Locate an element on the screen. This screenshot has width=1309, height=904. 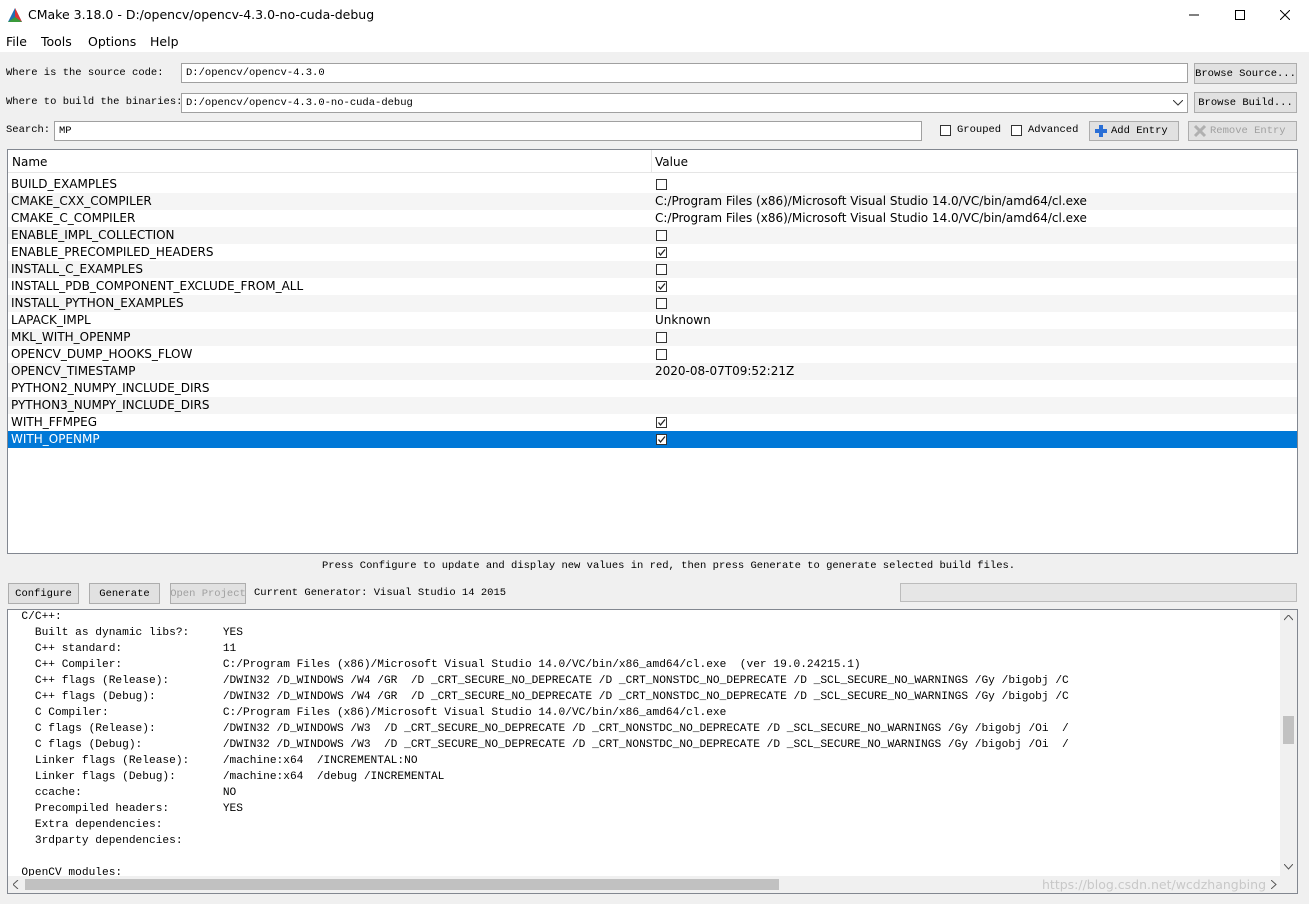
table-row: INSTALL_PDB_COMPONENT_EXCLUDE_FROM_ALL is located at coordinates (652, 286).